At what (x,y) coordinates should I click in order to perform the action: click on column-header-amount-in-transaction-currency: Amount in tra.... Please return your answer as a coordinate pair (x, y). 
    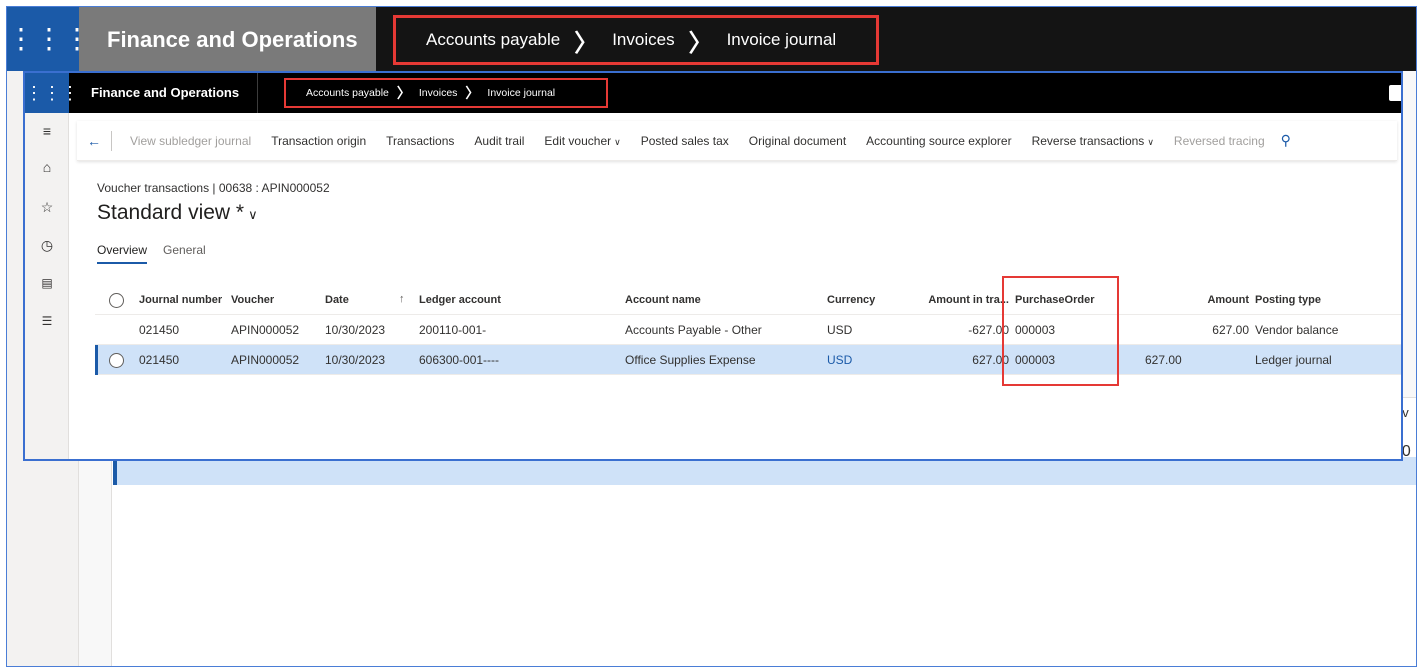
    Looking at the image, I should click on (957, 300).